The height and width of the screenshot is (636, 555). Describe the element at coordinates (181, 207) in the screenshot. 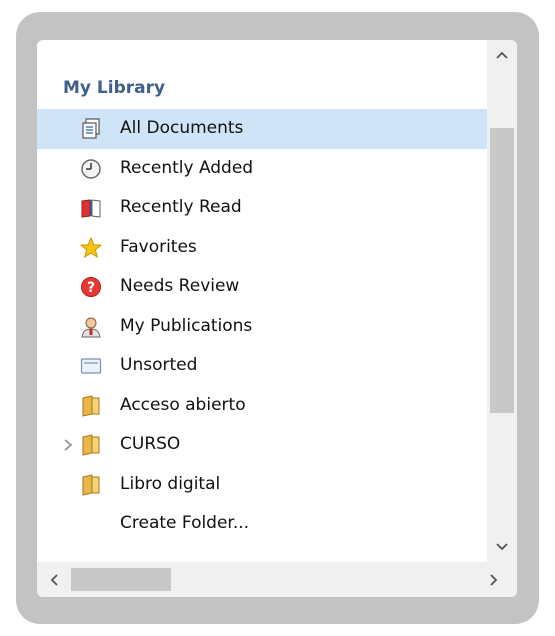

I see `library-item-label: Recently Read` at that location.